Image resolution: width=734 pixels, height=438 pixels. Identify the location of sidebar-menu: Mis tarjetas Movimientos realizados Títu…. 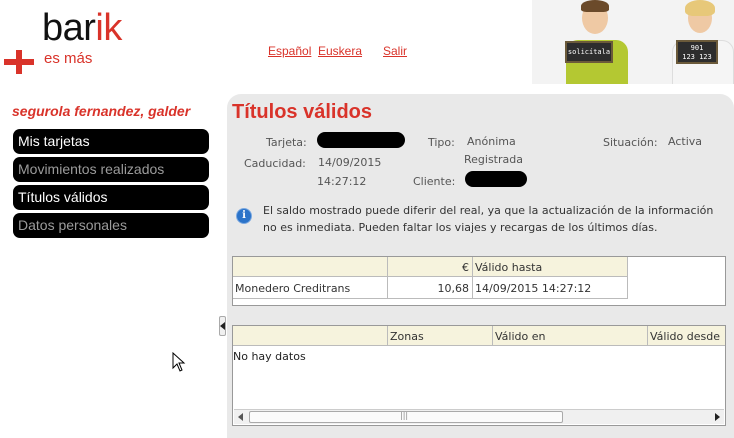
(111, 185).